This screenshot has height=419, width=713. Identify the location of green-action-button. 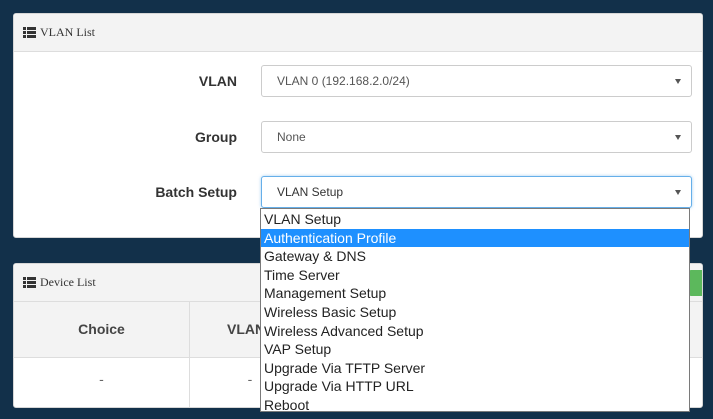
(695, 283).